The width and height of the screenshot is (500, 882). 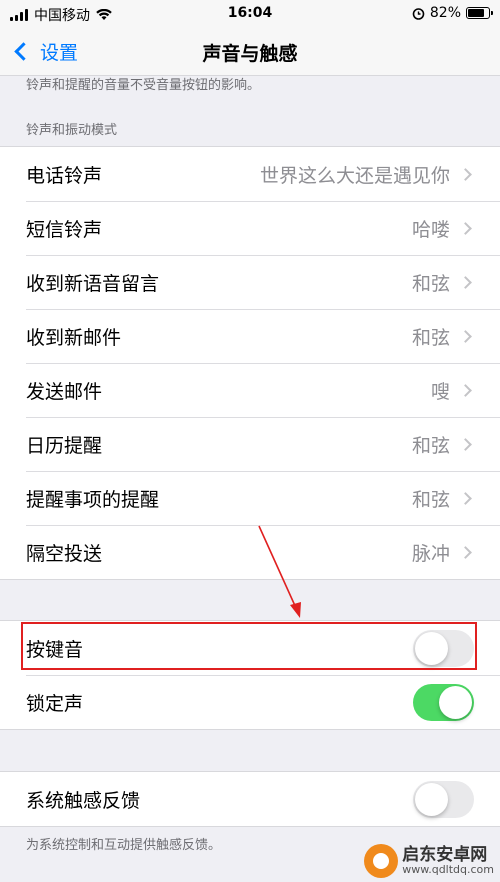 I want to click on row-system-haptics: 系统触感反馈, so click(x=250, y=799).